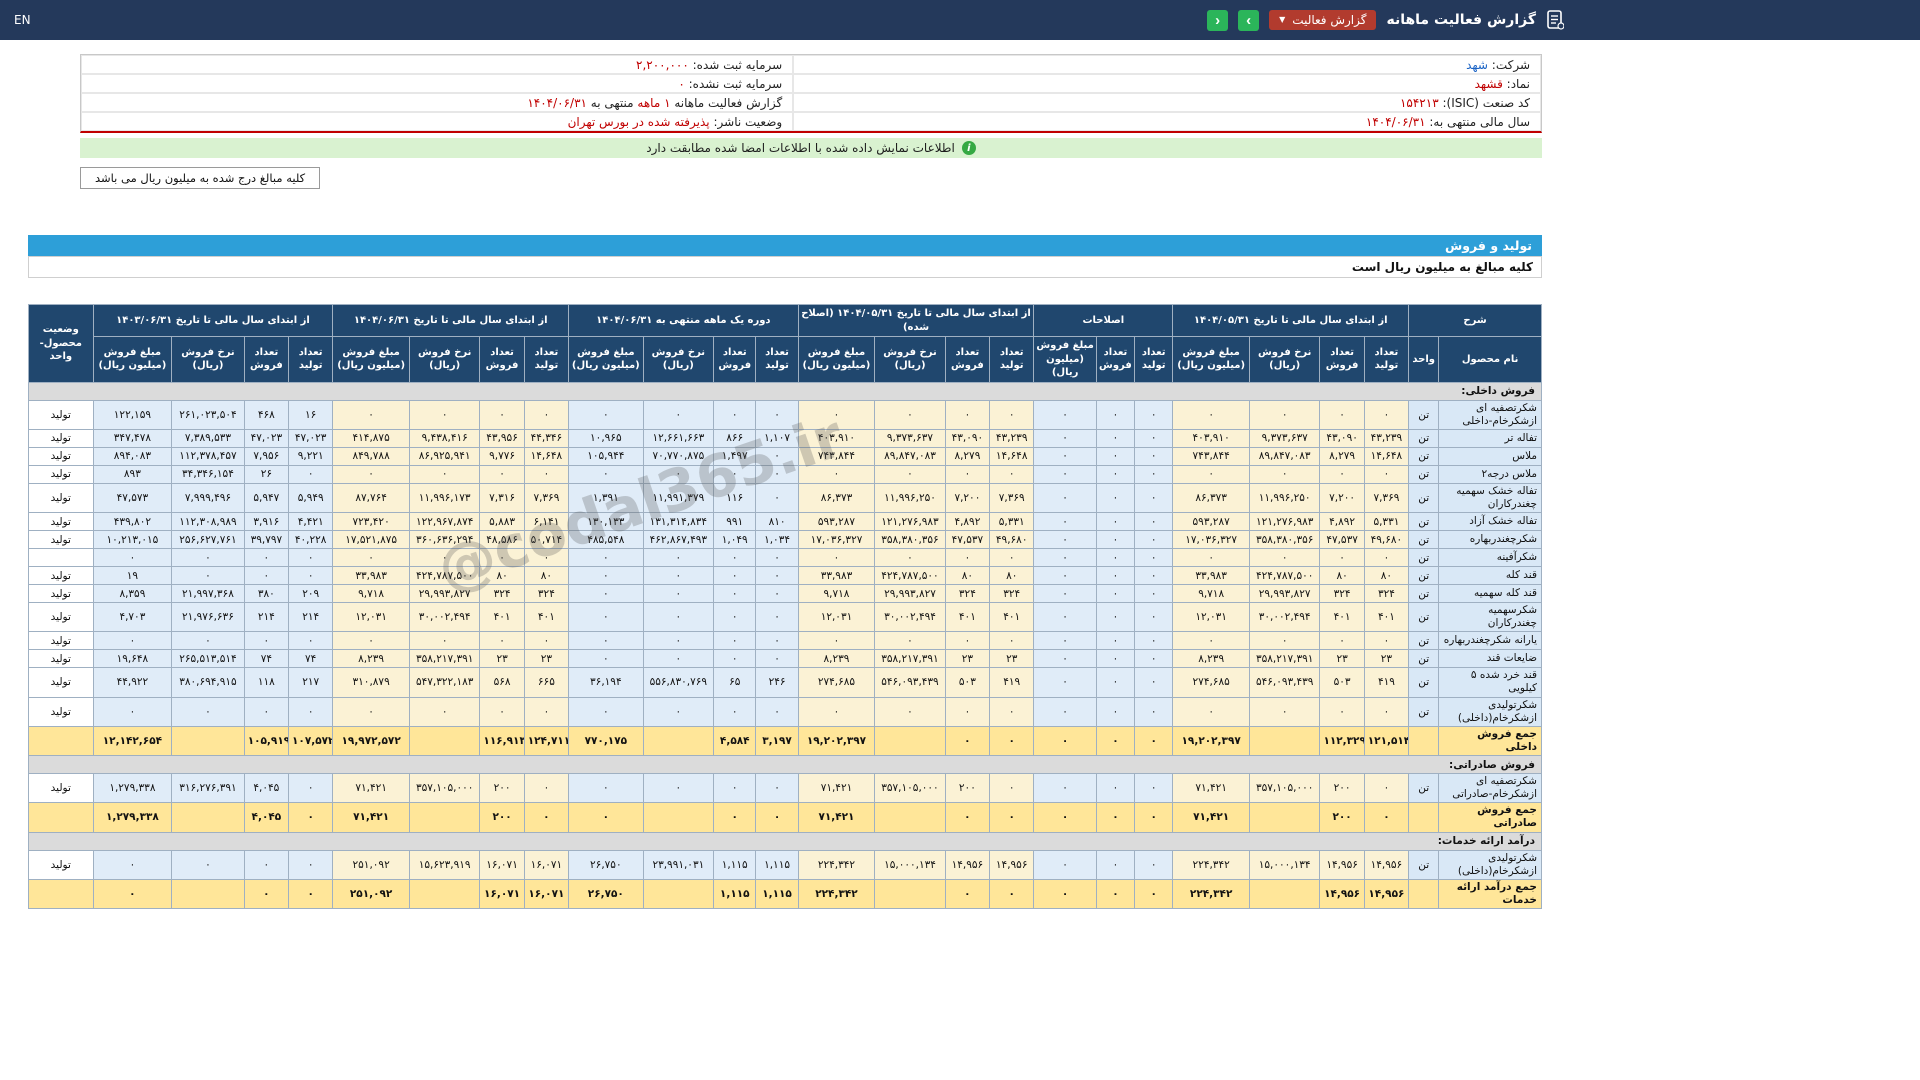  What do you see at coordinates (1249, 20) in the screenshot?
I see `next-report-button: ›` at bounding box center [1249, 20].